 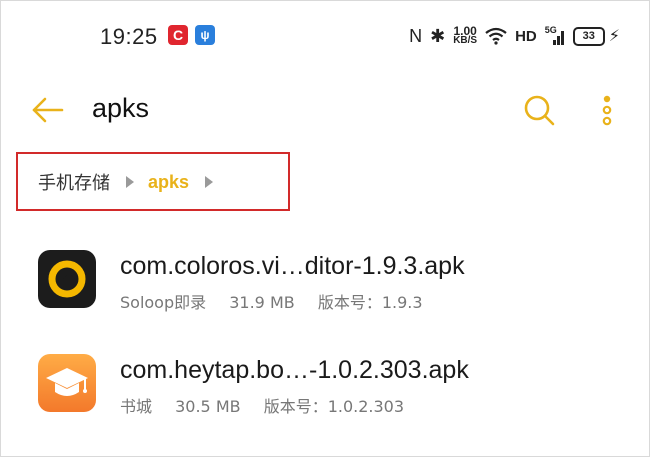 I want to click on soloop-app-icon, so click(x=67, y=279).